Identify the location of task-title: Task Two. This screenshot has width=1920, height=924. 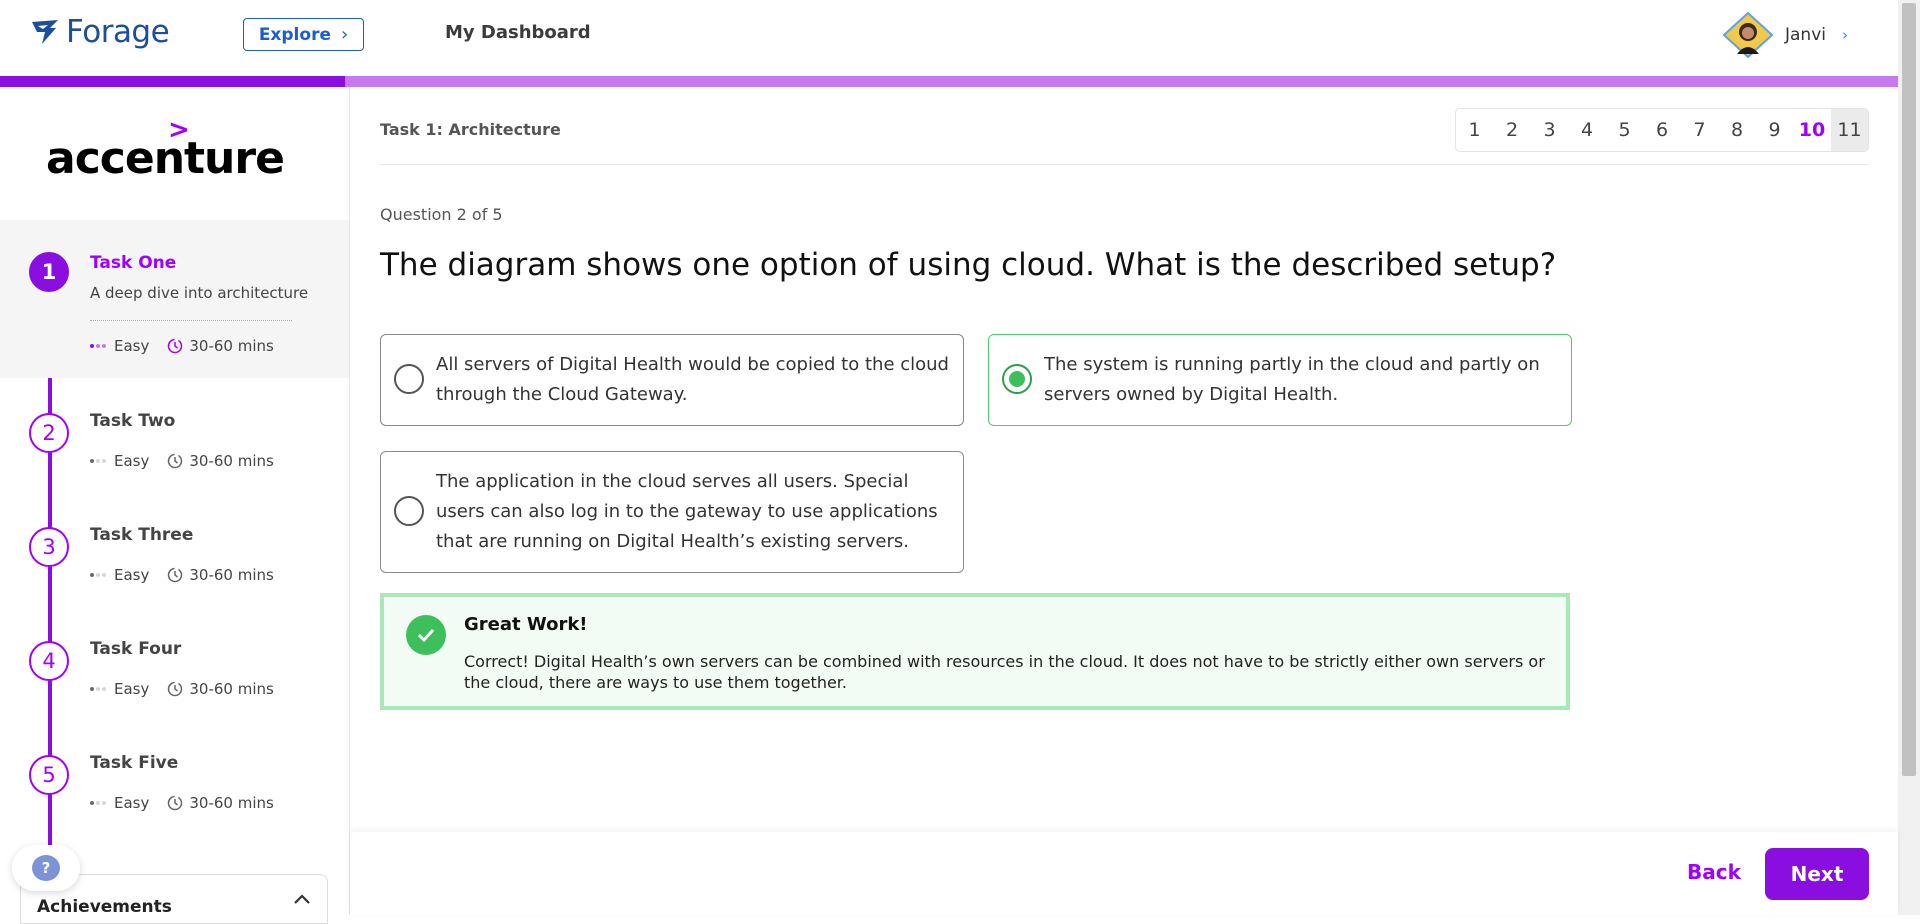
(133, 421).